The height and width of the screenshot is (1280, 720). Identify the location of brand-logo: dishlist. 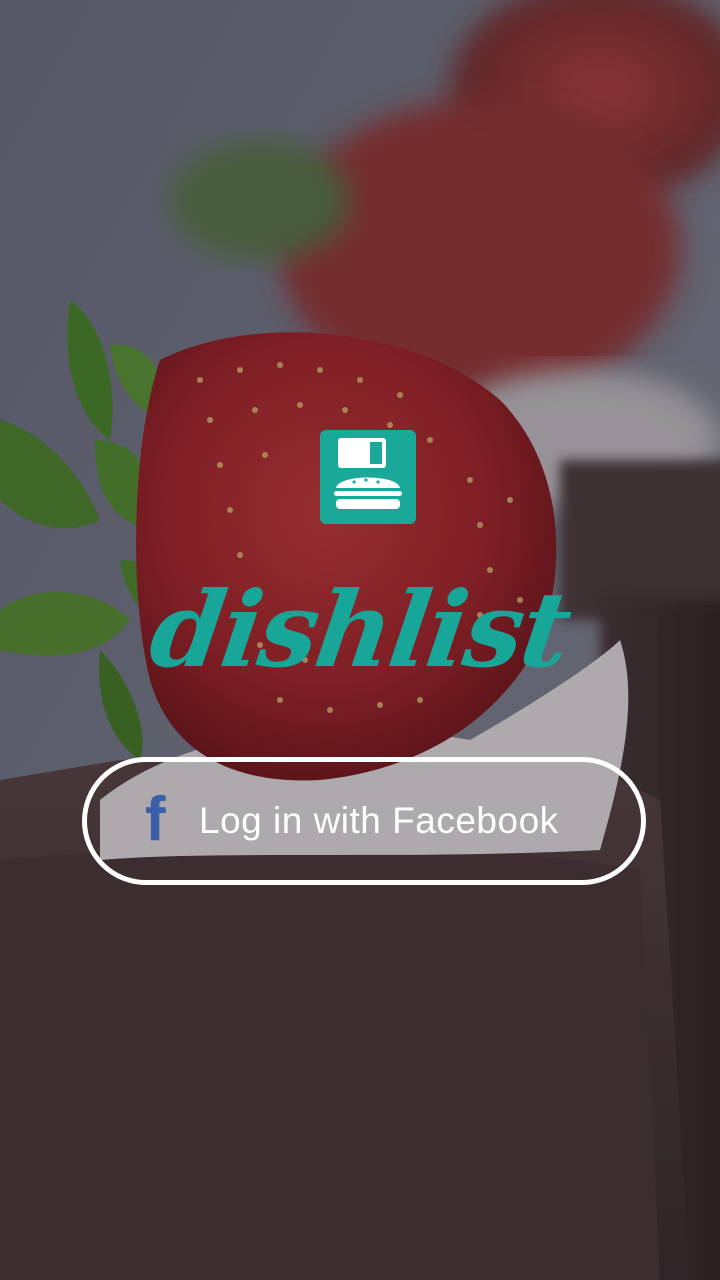
(360, 630).